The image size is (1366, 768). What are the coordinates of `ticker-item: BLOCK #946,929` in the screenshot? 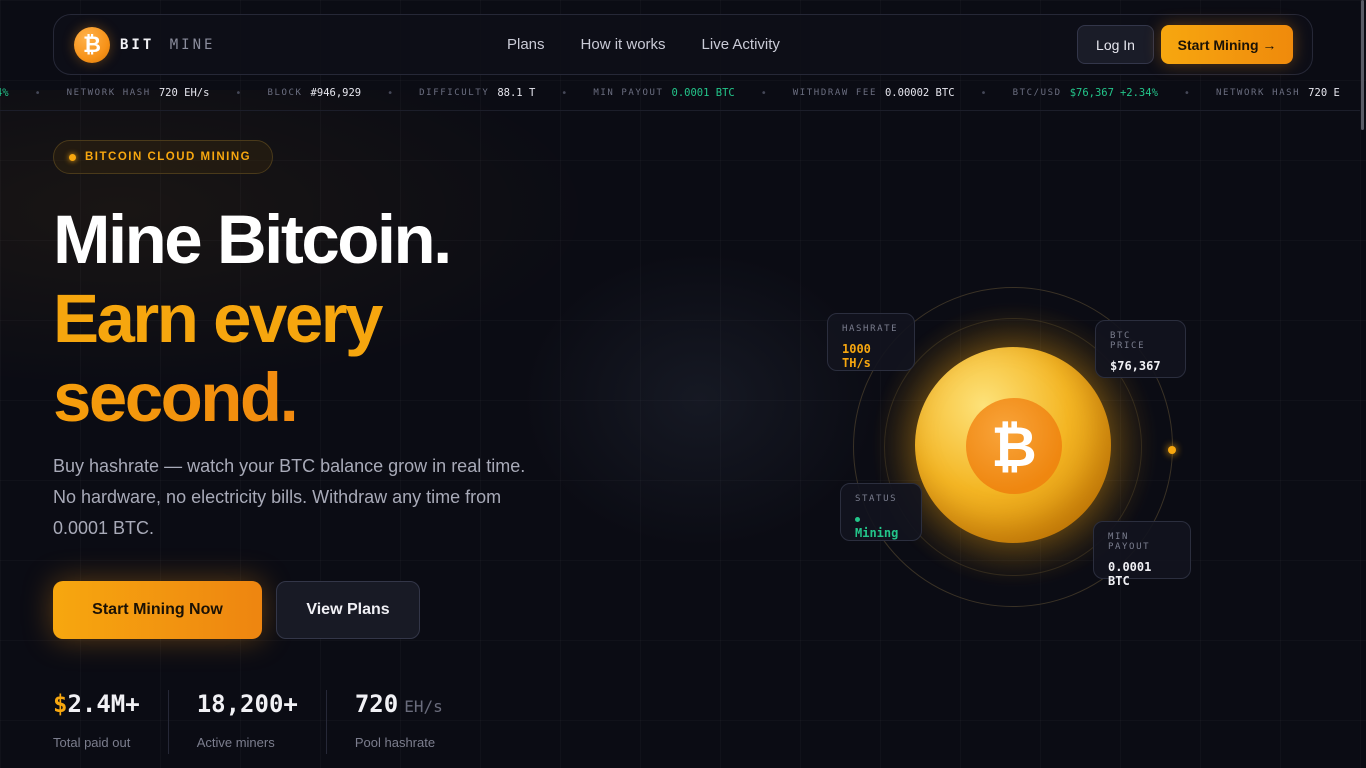 It's located at (314, 93).